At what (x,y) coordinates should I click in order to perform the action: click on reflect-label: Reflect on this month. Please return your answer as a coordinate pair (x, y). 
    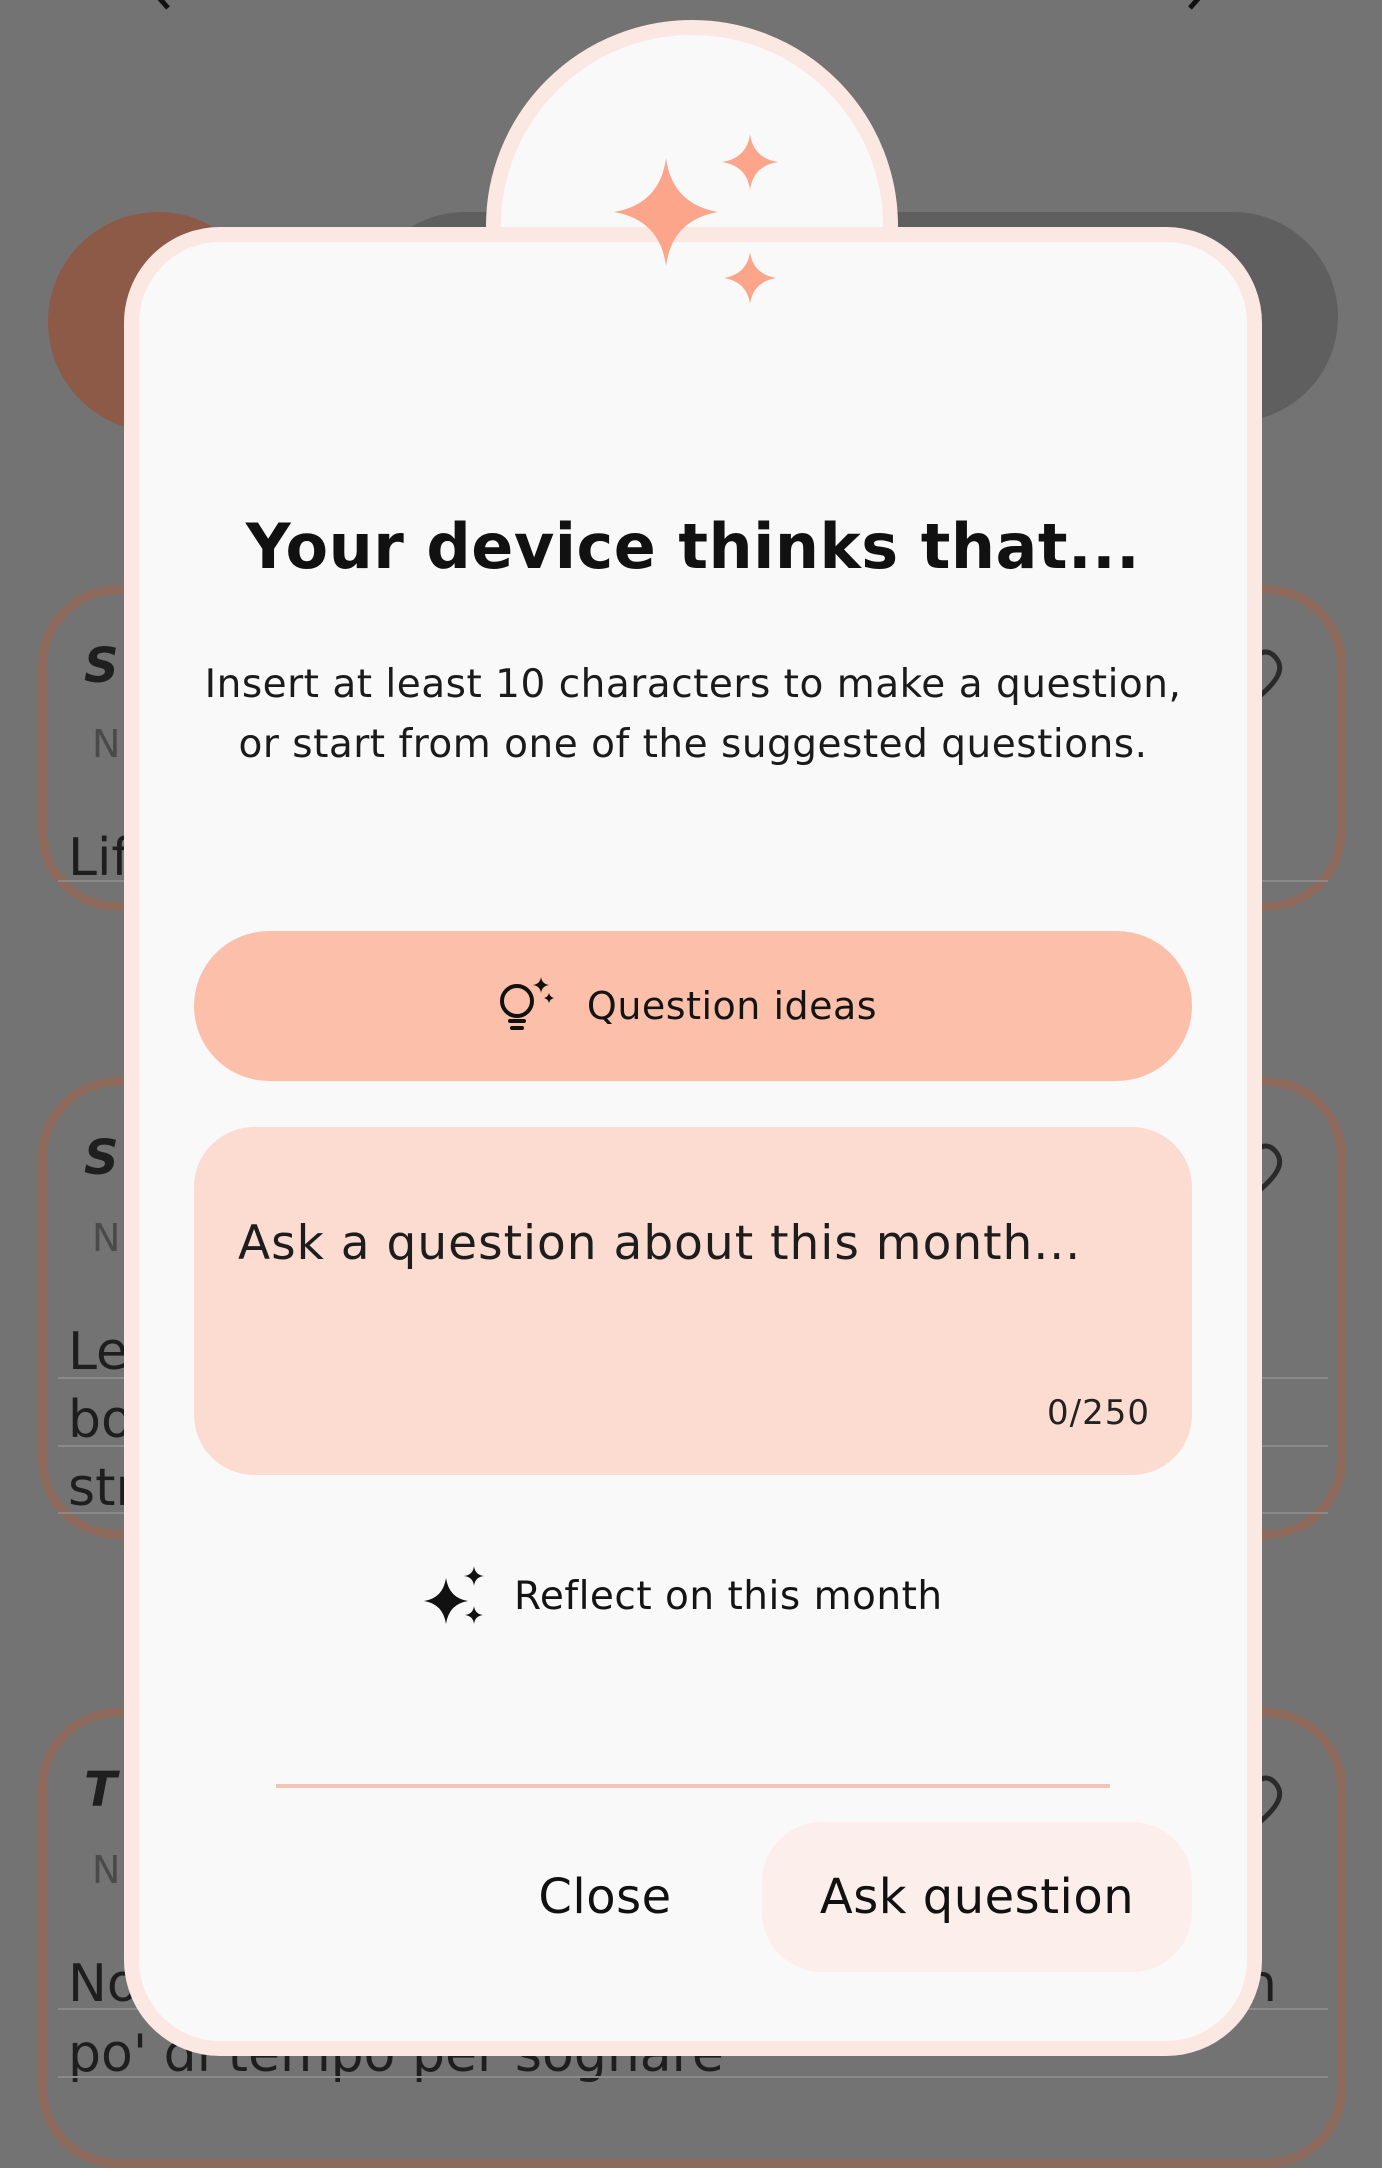
    Looking at the image, I should click on (728, 1596).